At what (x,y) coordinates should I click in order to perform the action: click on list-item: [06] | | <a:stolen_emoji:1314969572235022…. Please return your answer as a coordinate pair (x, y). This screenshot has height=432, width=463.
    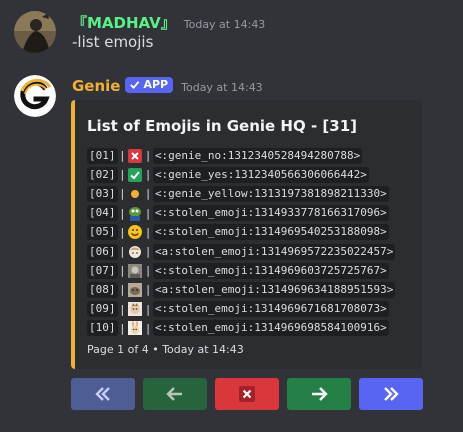
    Looking at the image, I should click on (241, 251).